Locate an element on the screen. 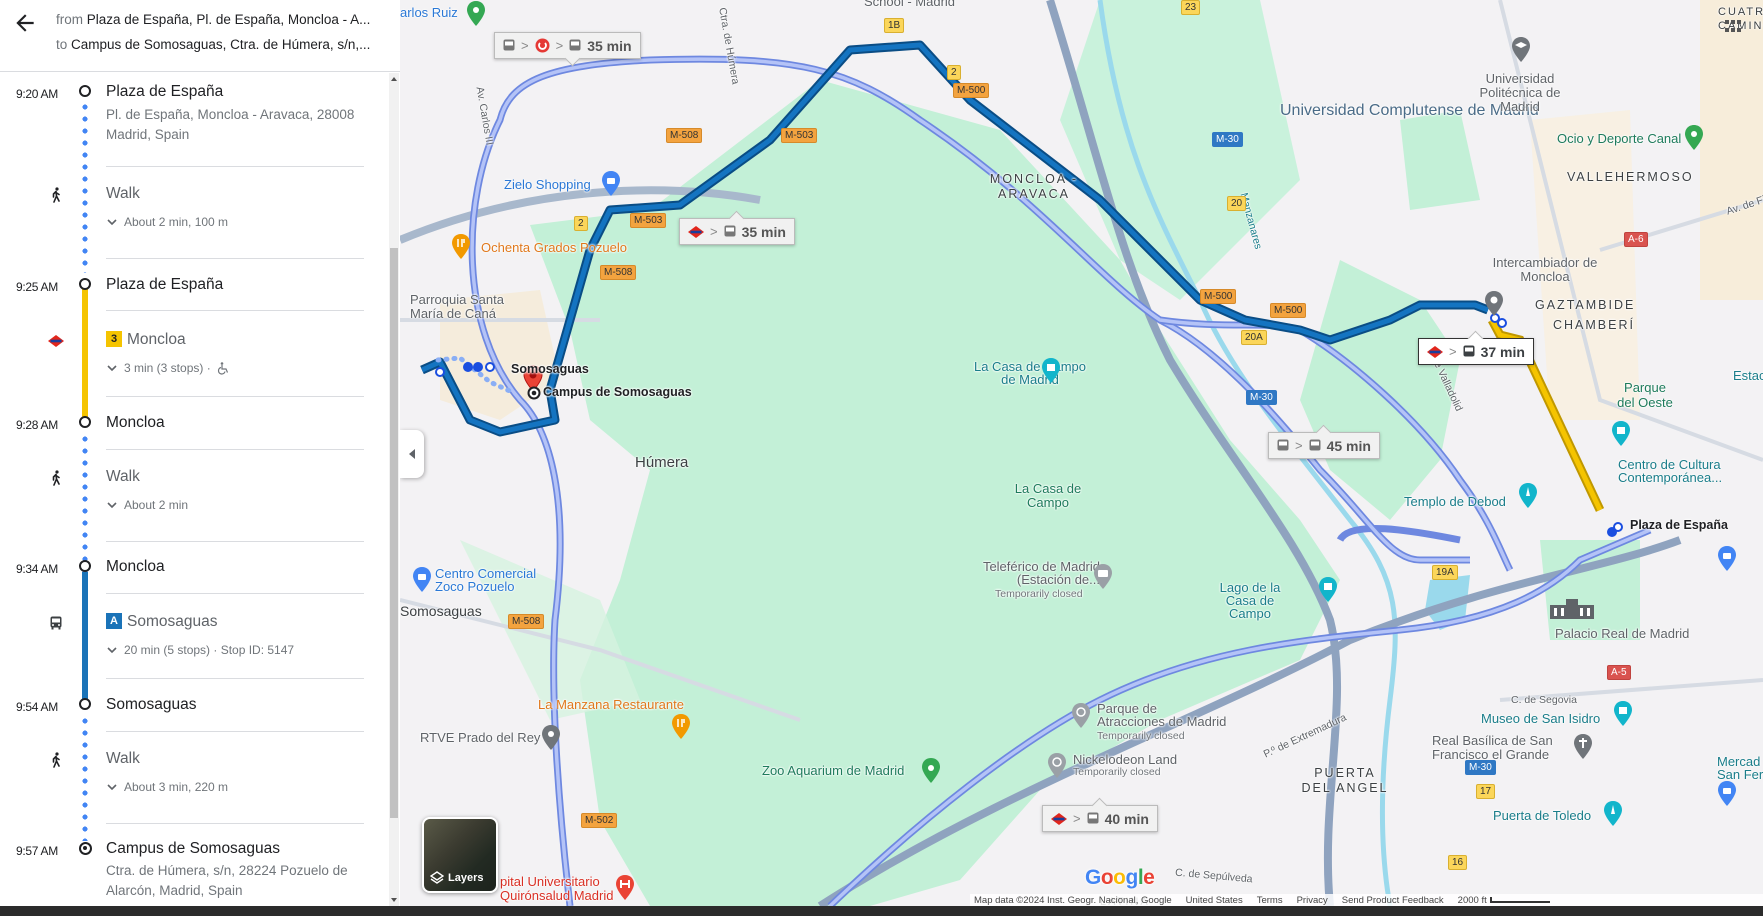  place-label: Puerta de Toledo is located at coordinates (1542, 815).